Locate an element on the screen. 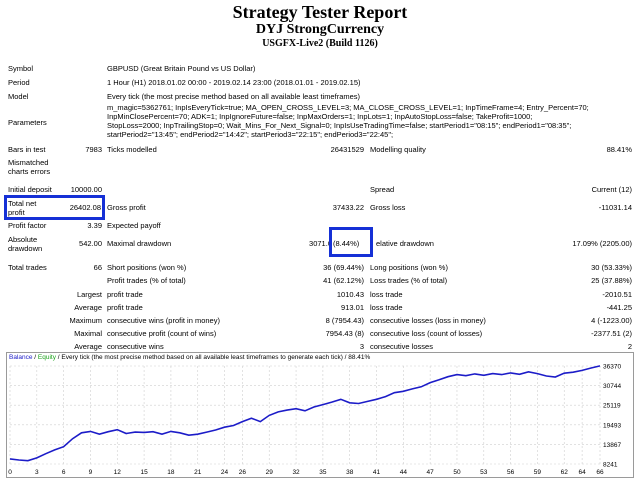 The height and width of the screenshot is (480, 640). absolute-drawdown-value: 542.00 is located at coordinates (90, 243).